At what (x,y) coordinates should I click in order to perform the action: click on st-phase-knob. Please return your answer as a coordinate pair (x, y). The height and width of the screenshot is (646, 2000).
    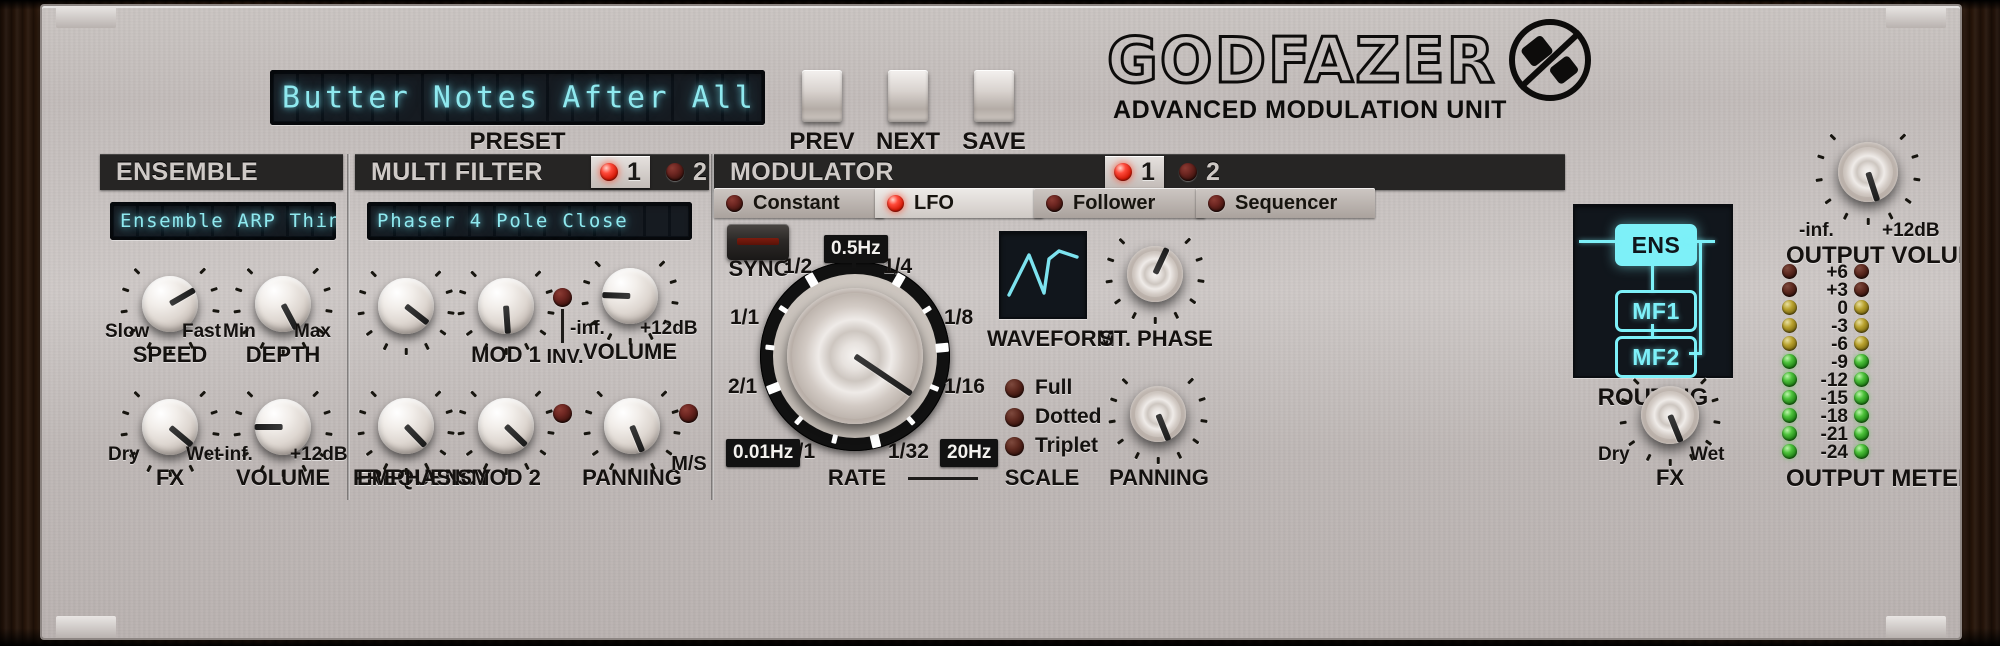
    Looking at the image, I should click on (1155, 277).